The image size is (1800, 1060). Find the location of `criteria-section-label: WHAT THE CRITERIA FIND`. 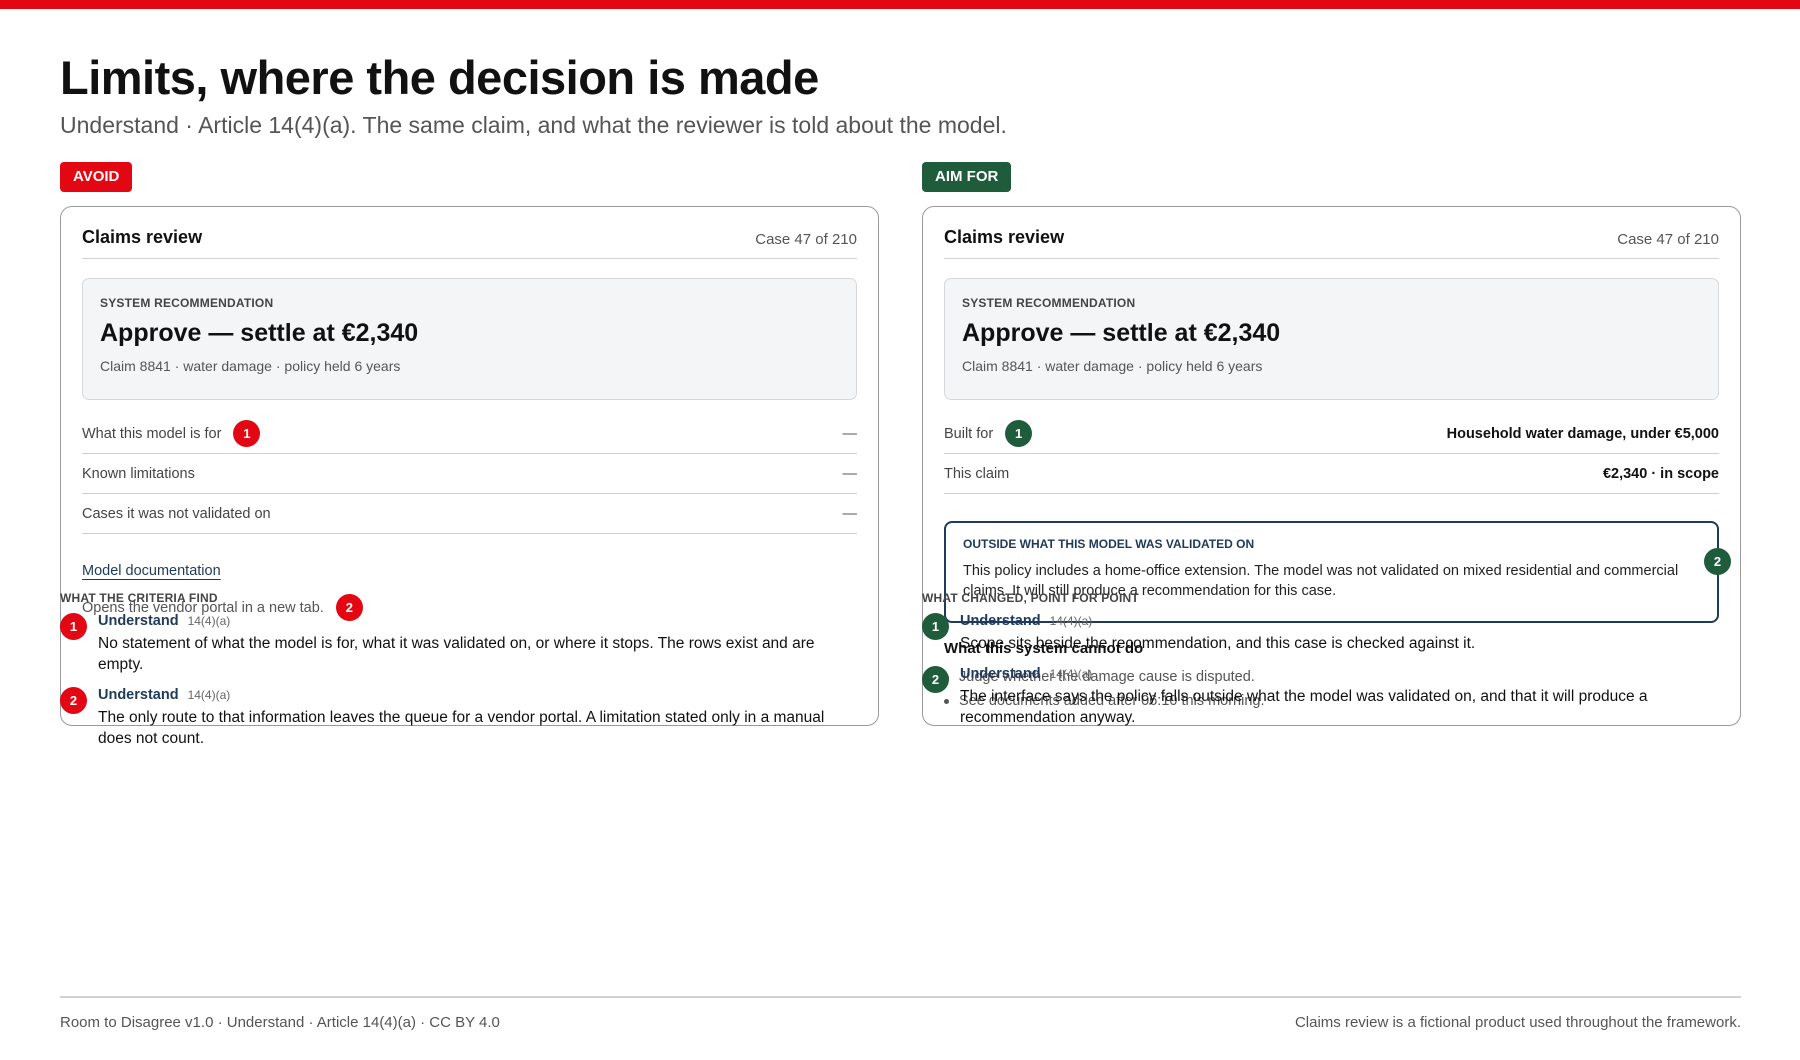

criteria-section-label: WHAT THE CRITERIA FIND is located at coordinates (139, 598).